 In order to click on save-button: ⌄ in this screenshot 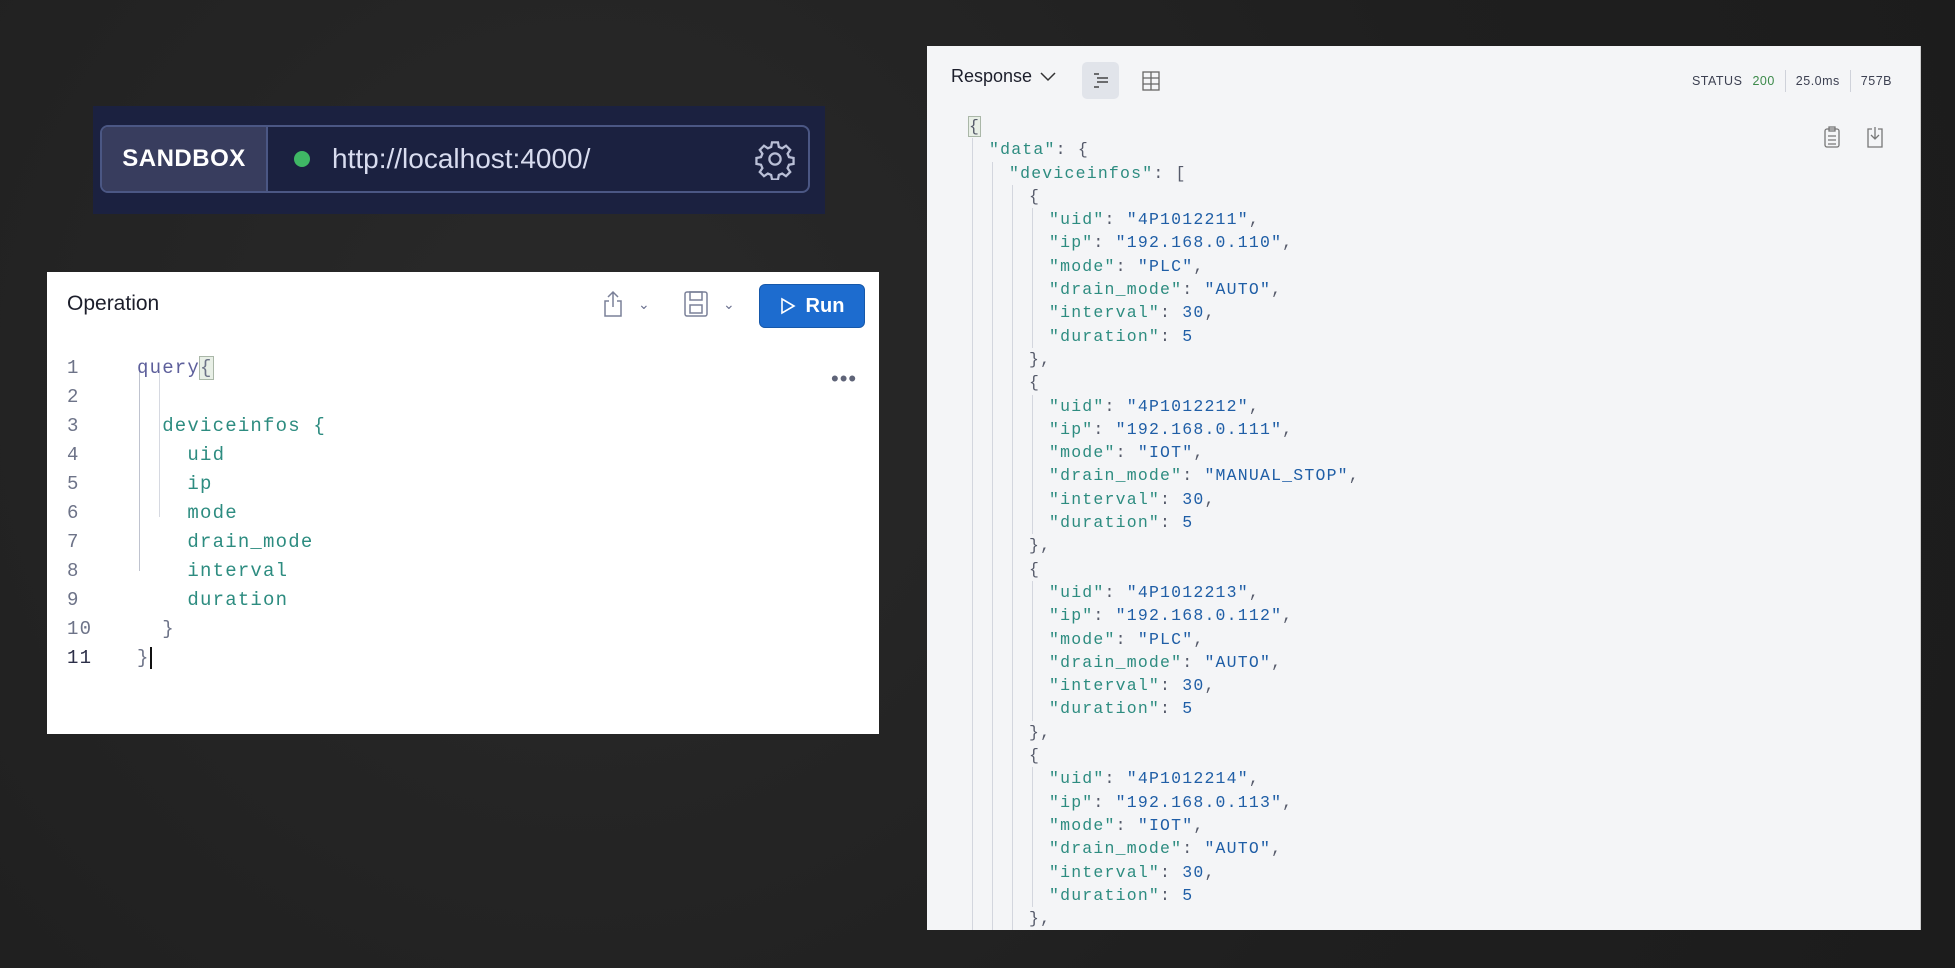, I will do `click(709, 304)`.